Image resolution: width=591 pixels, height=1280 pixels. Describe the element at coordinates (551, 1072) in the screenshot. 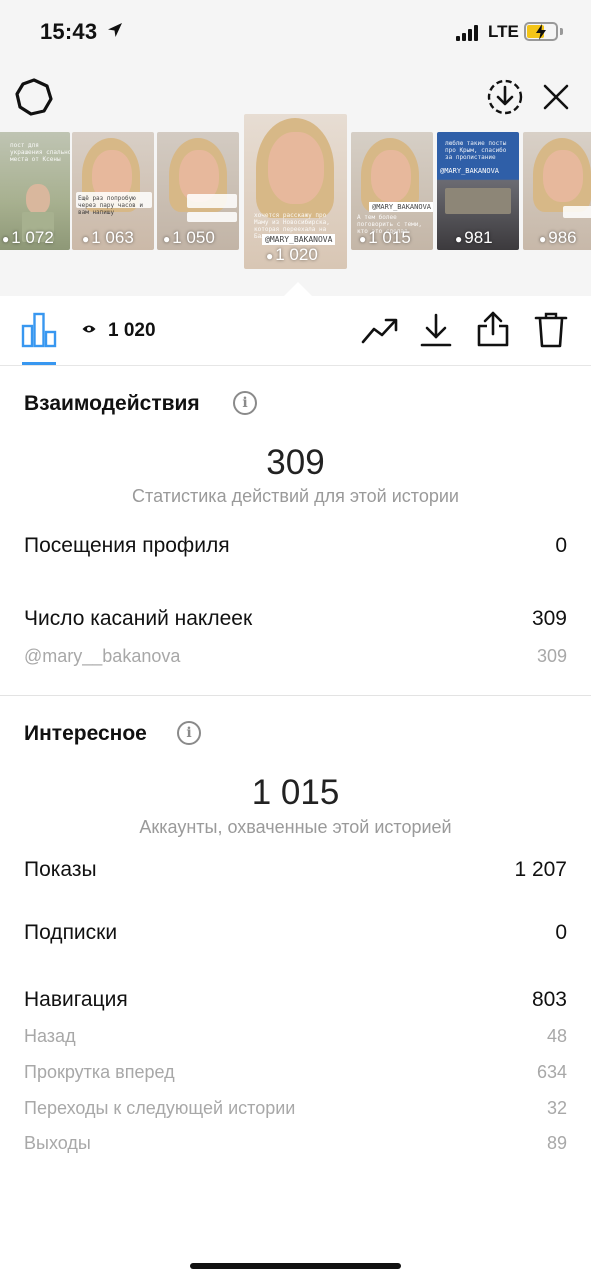

I see `sub-stat-value-forward: 634` at that location.